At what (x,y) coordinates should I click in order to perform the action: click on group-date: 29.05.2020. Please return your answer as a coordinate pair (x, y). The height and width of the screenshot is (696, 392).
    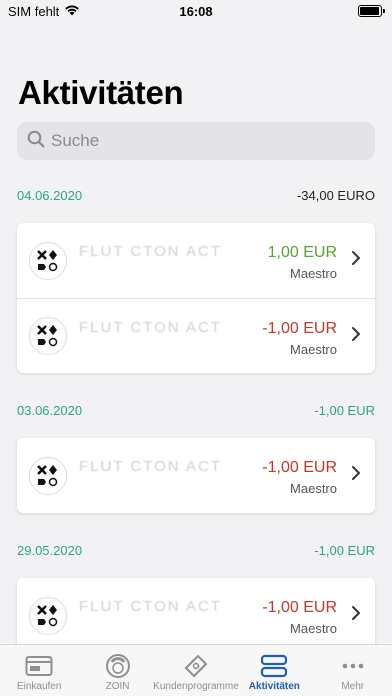
    Looking at the image, I should click on (50, 550).